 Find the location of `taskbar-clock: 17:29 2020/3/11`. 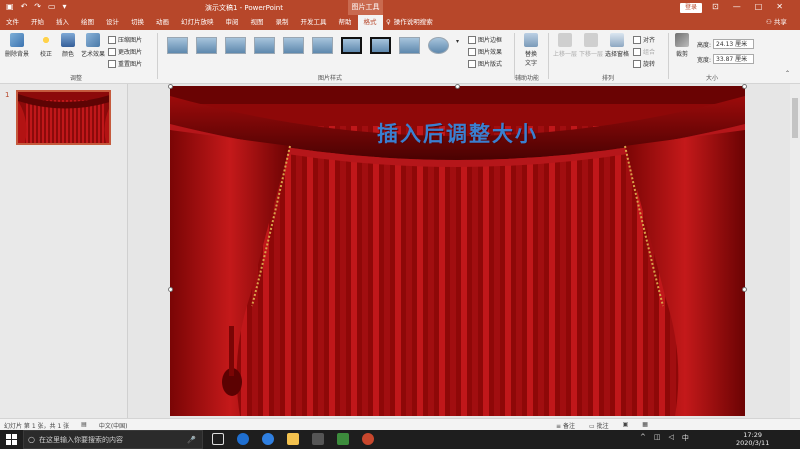

taskbar-clock: 17:29 2020/3/11 is located at coordinates (752, 439).